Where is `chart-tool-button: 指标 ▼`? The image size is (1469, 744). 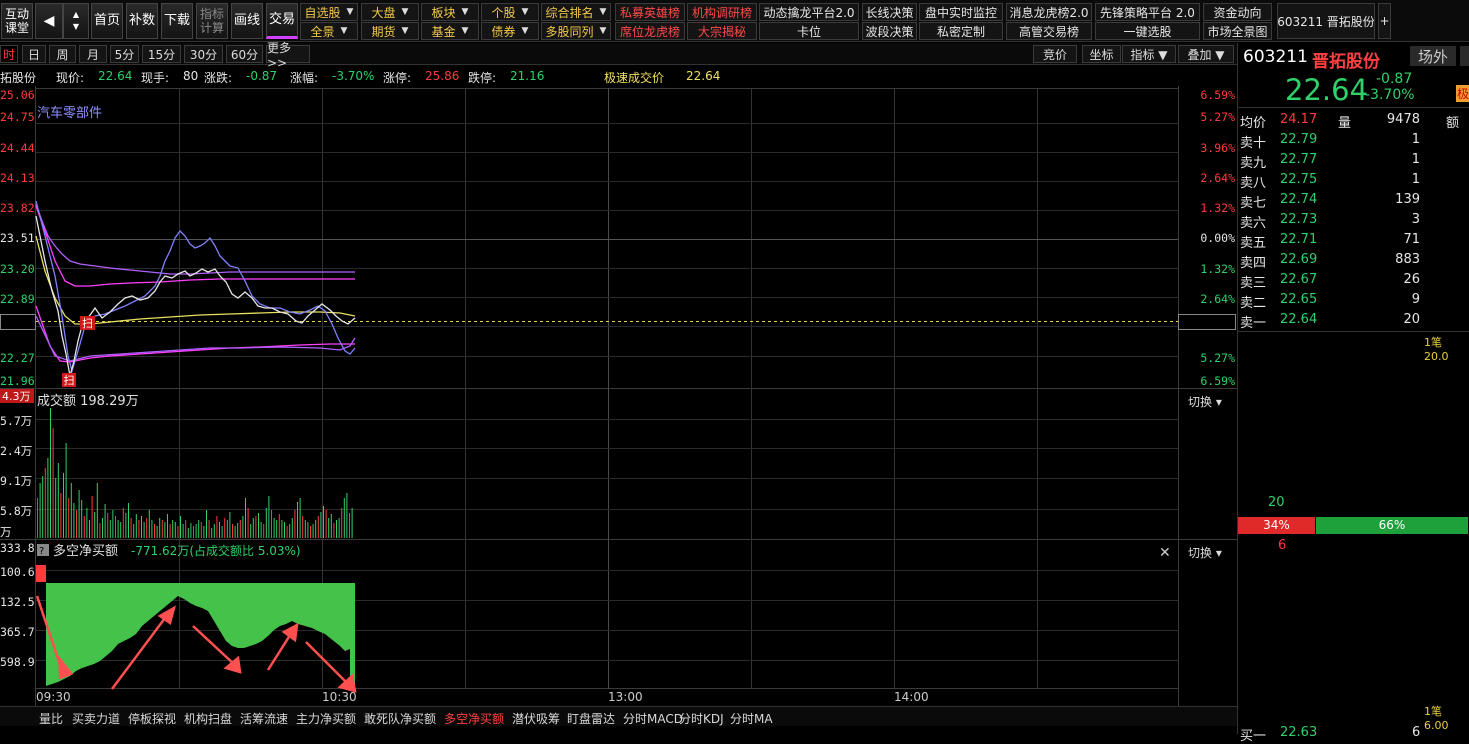 chart-tool-button: 指标 ▼ is located at coordinates (1149, 54).